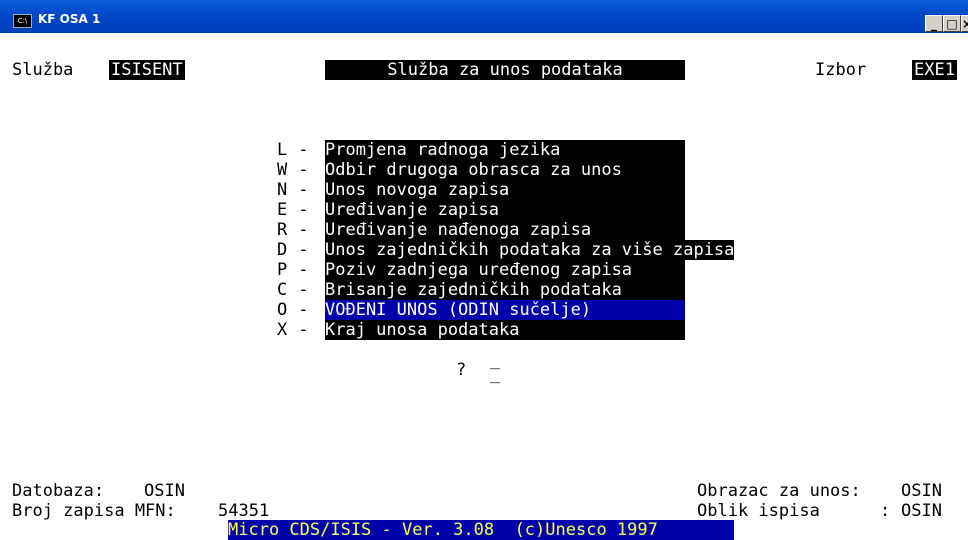 This screenshot has width=968, height=540. What do you see at coordinates (484, 16) in the screenshot?
I see `title-bar: C:\ KF OSA 1 _ □ ×` at bounding box center [484, 16].